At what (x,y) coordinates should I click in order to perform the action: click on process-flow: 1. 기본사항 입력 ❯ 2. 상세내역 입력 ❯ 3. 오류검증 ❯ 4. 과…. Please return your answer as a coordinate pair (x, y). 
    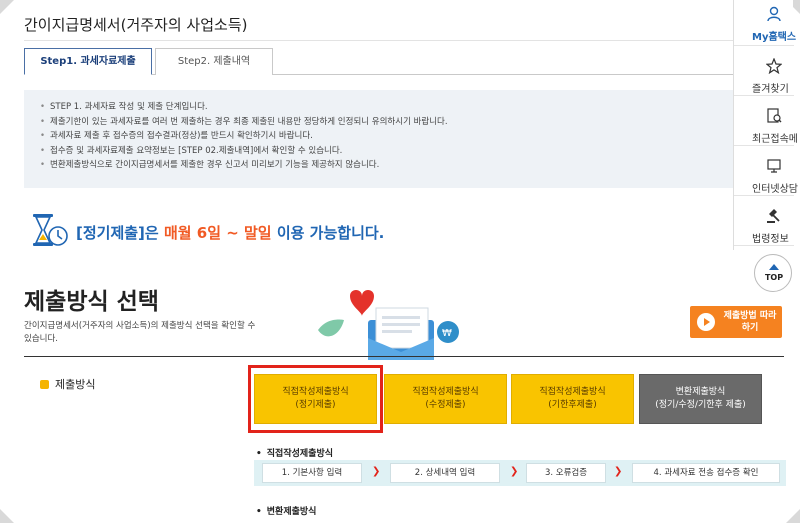
    Looking at the image, I should click on (520, 473).